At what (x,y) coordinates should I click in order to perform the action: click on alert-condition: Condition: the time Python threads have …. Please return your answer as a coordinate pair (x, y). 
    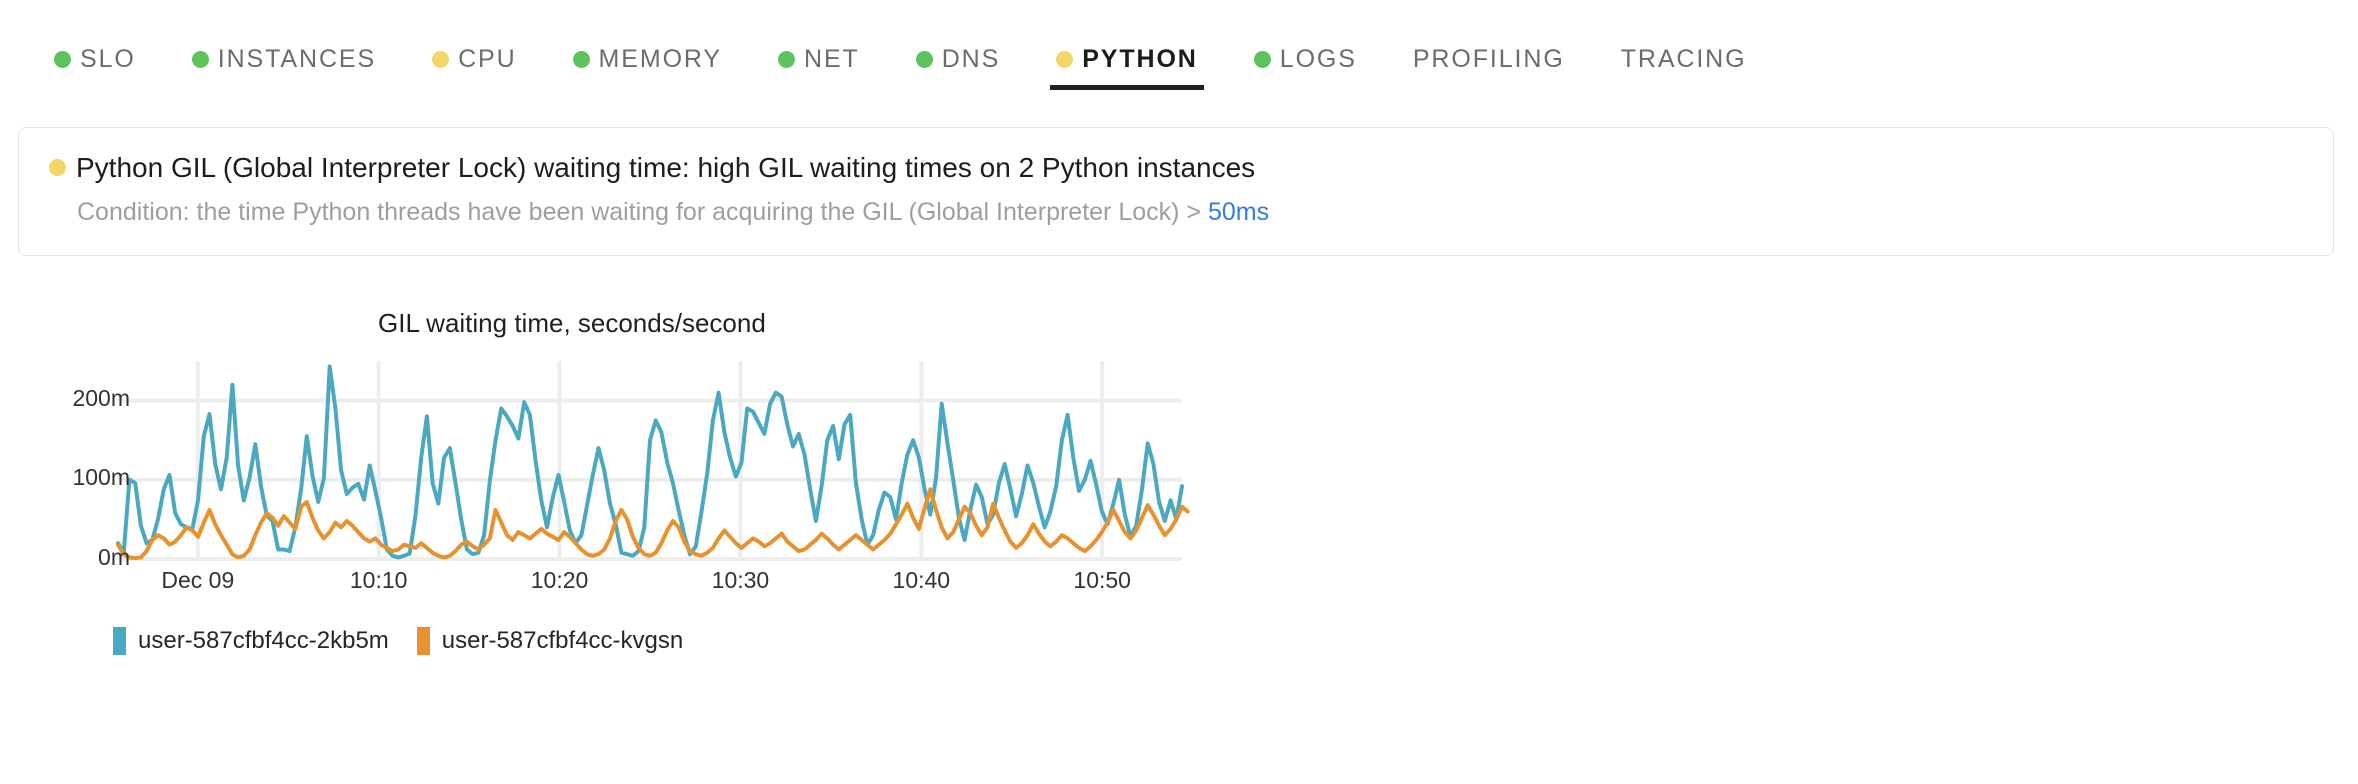
    Looking at the image, I should click on (1190, 212).